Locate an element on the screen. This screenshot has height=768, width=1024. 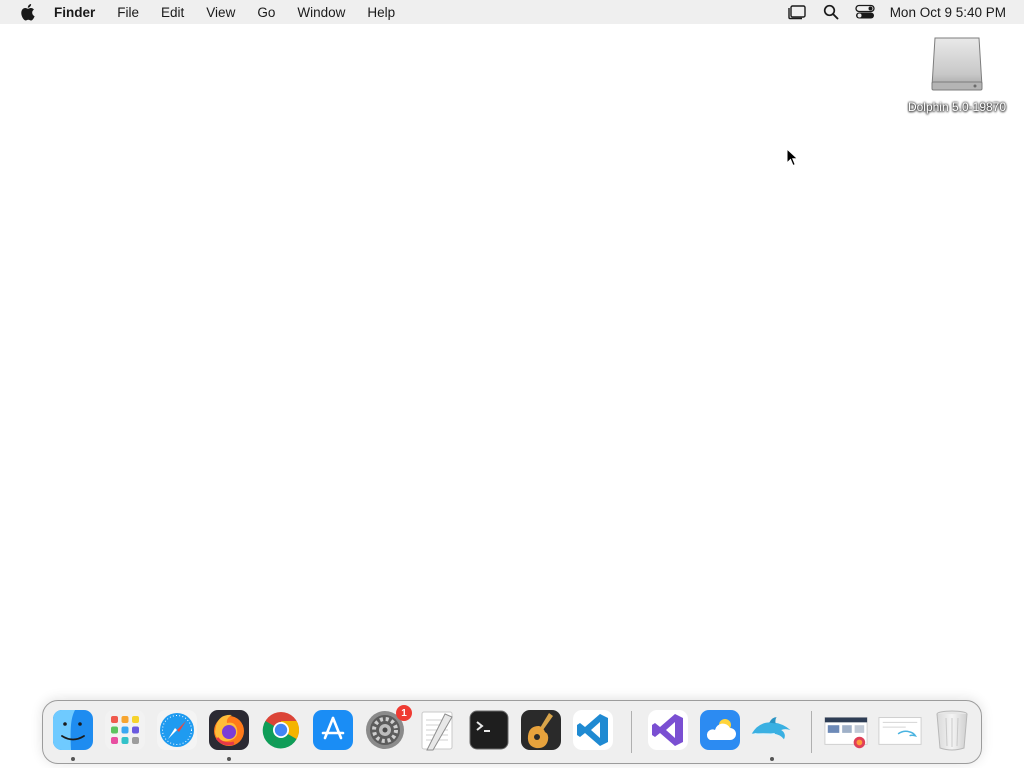
dock-garageband is located at coordinates (541, 730).